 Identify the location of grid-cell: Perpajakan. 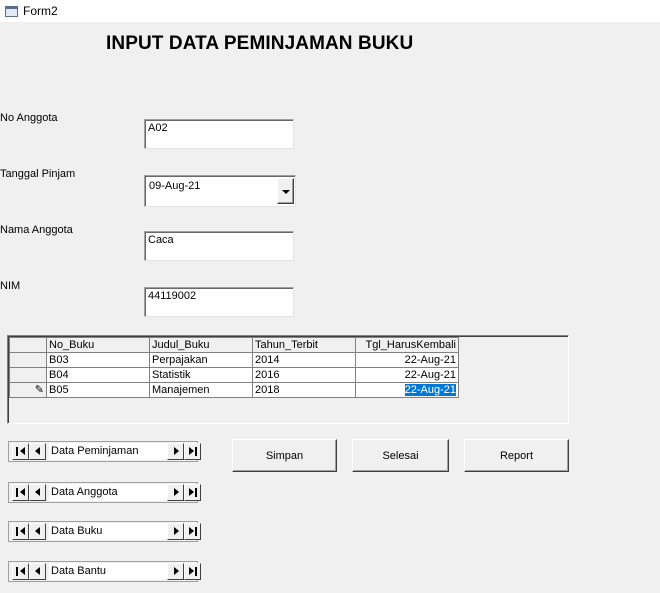
(201, 360).